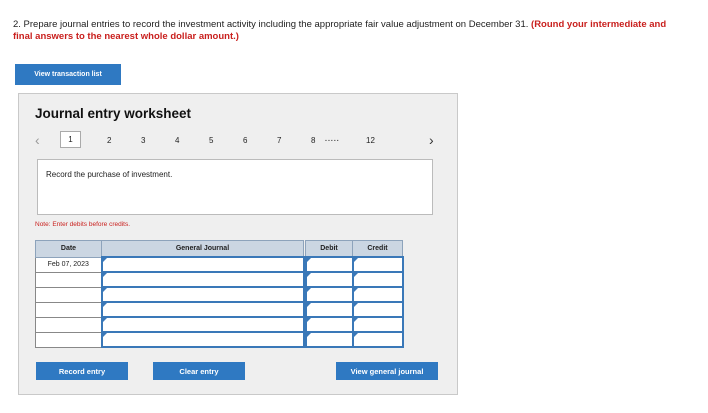 The width and height of the screenshot is (708, 413). Describe the element at coordinates (370, 140) in the screenshot. I see `page-12: 12` at that location.